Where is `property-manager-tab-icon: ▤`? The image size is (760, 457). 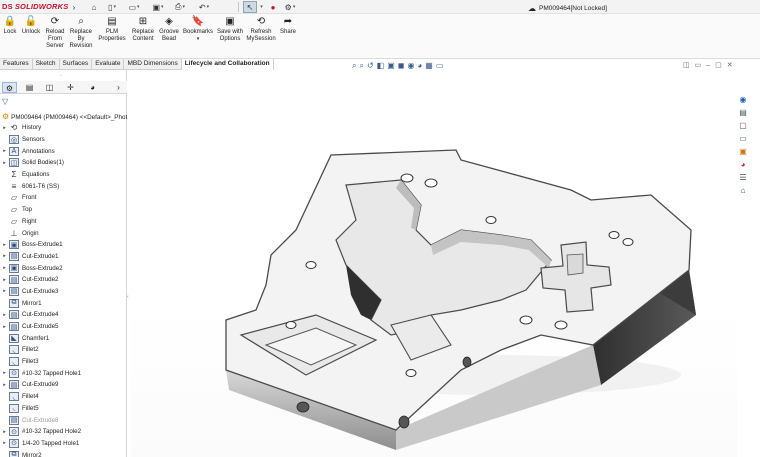 property-manager-tab-icon: ▤ is located at coordinates (29, 87).